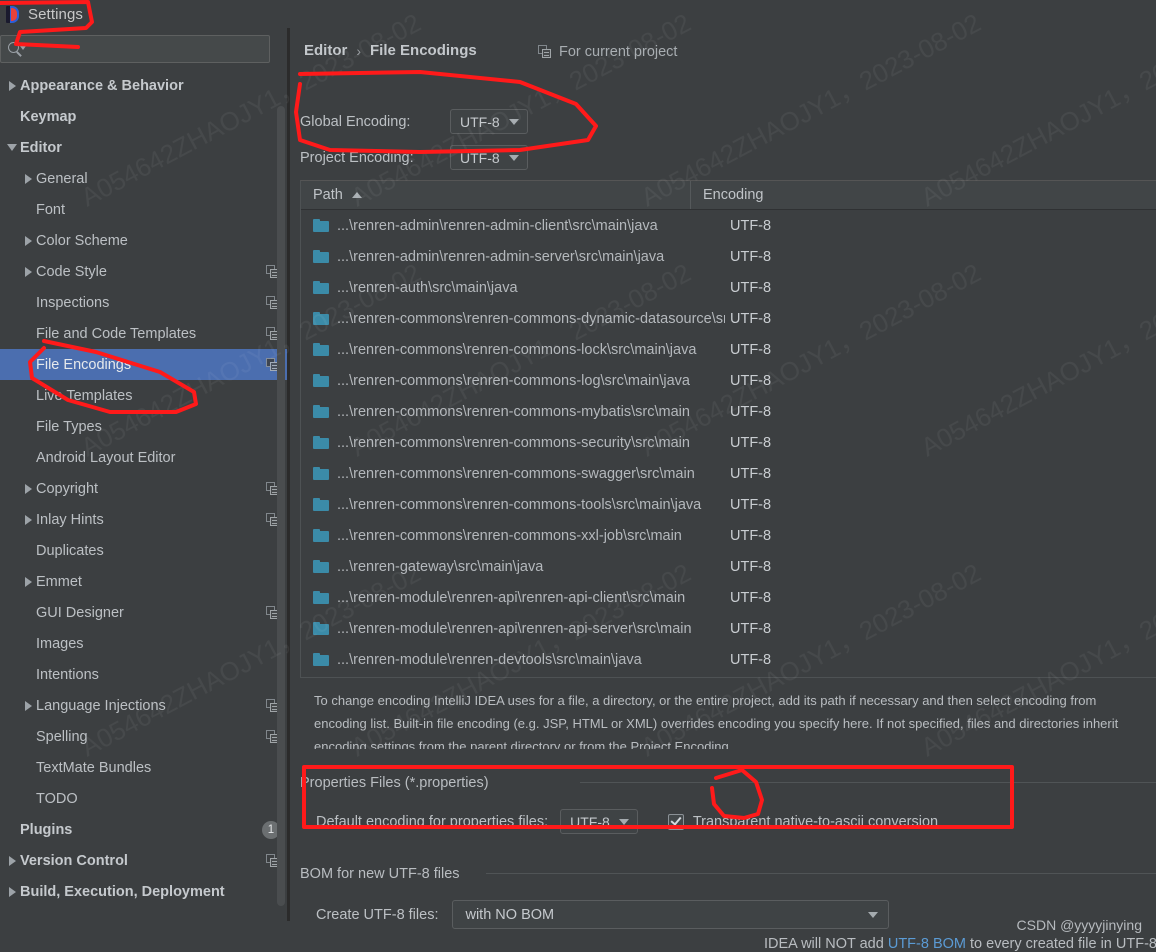  I want to click on sidebar-item-label: Editor, so click(41, 147).